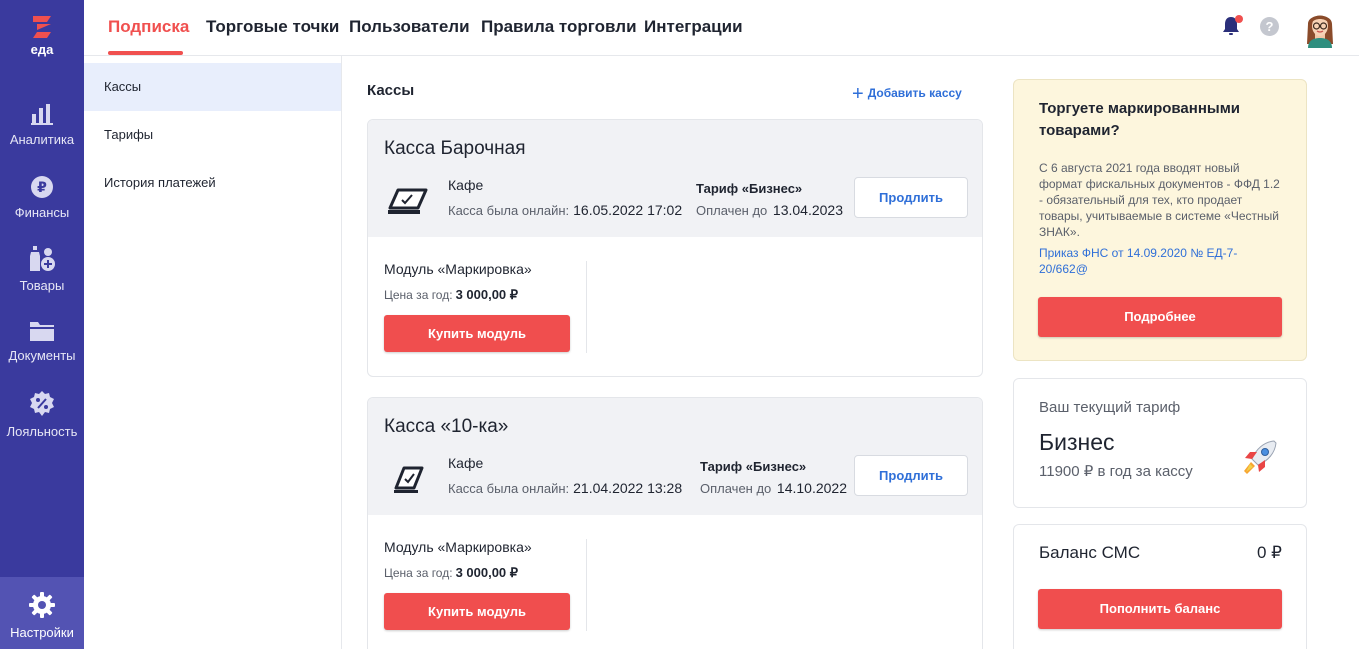  What do you see at coordinates (807, 210) in the screenshot?
I see `paid-value: 13.04.2023` at bounding box center [807, 210].